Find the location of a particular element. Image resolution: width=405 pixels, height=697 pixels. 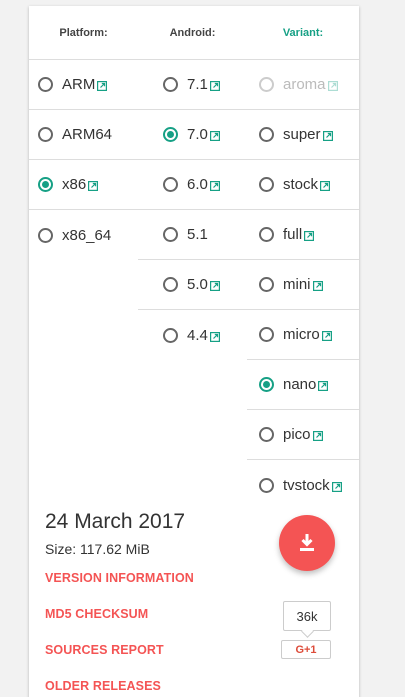

android-option-5-1: 5.1 is located at coordinates (192, 235).